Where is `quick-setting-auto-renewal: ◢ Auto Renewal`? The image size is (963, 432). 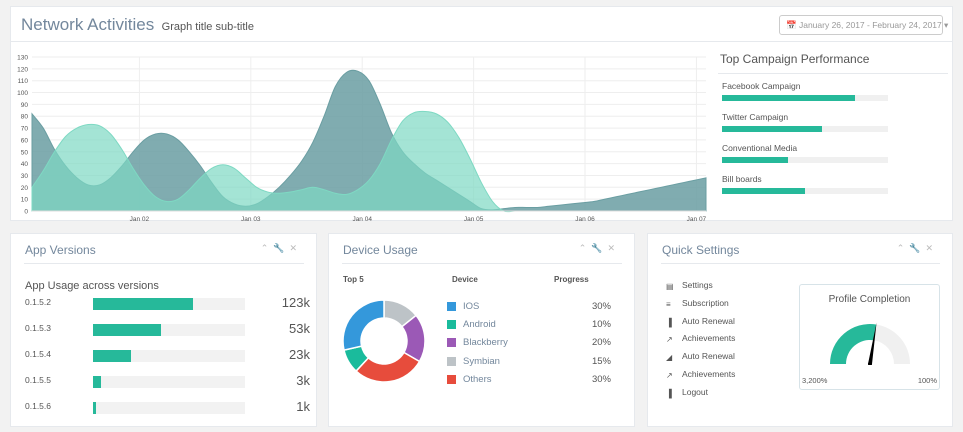
quick-setting-auto-renewal: ◢ Auto Renewal is located at coordinates (726, 360).